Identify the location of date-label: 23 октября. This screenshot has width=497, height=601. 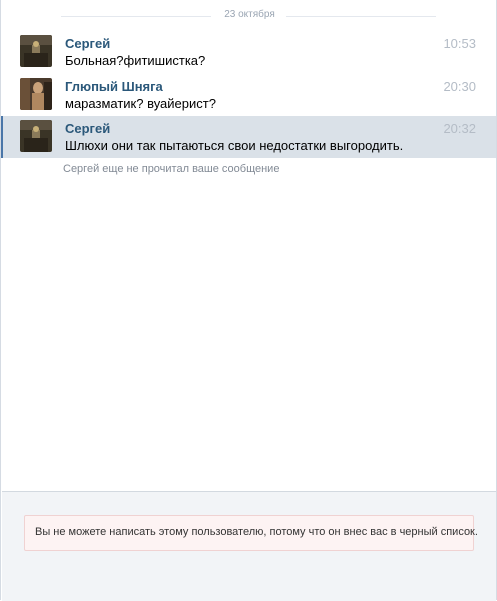
(249, 14).